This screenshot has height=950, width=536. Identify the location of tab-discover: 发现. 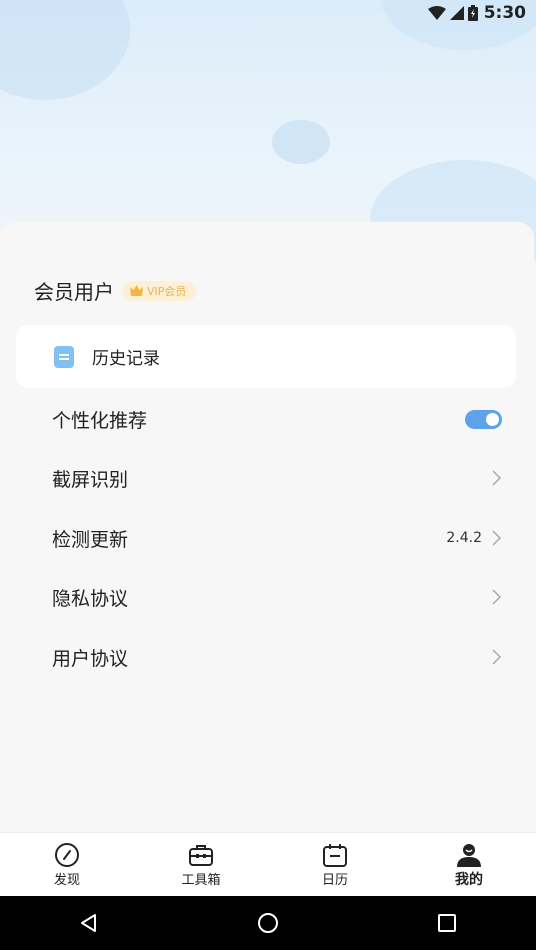
(67, 864).